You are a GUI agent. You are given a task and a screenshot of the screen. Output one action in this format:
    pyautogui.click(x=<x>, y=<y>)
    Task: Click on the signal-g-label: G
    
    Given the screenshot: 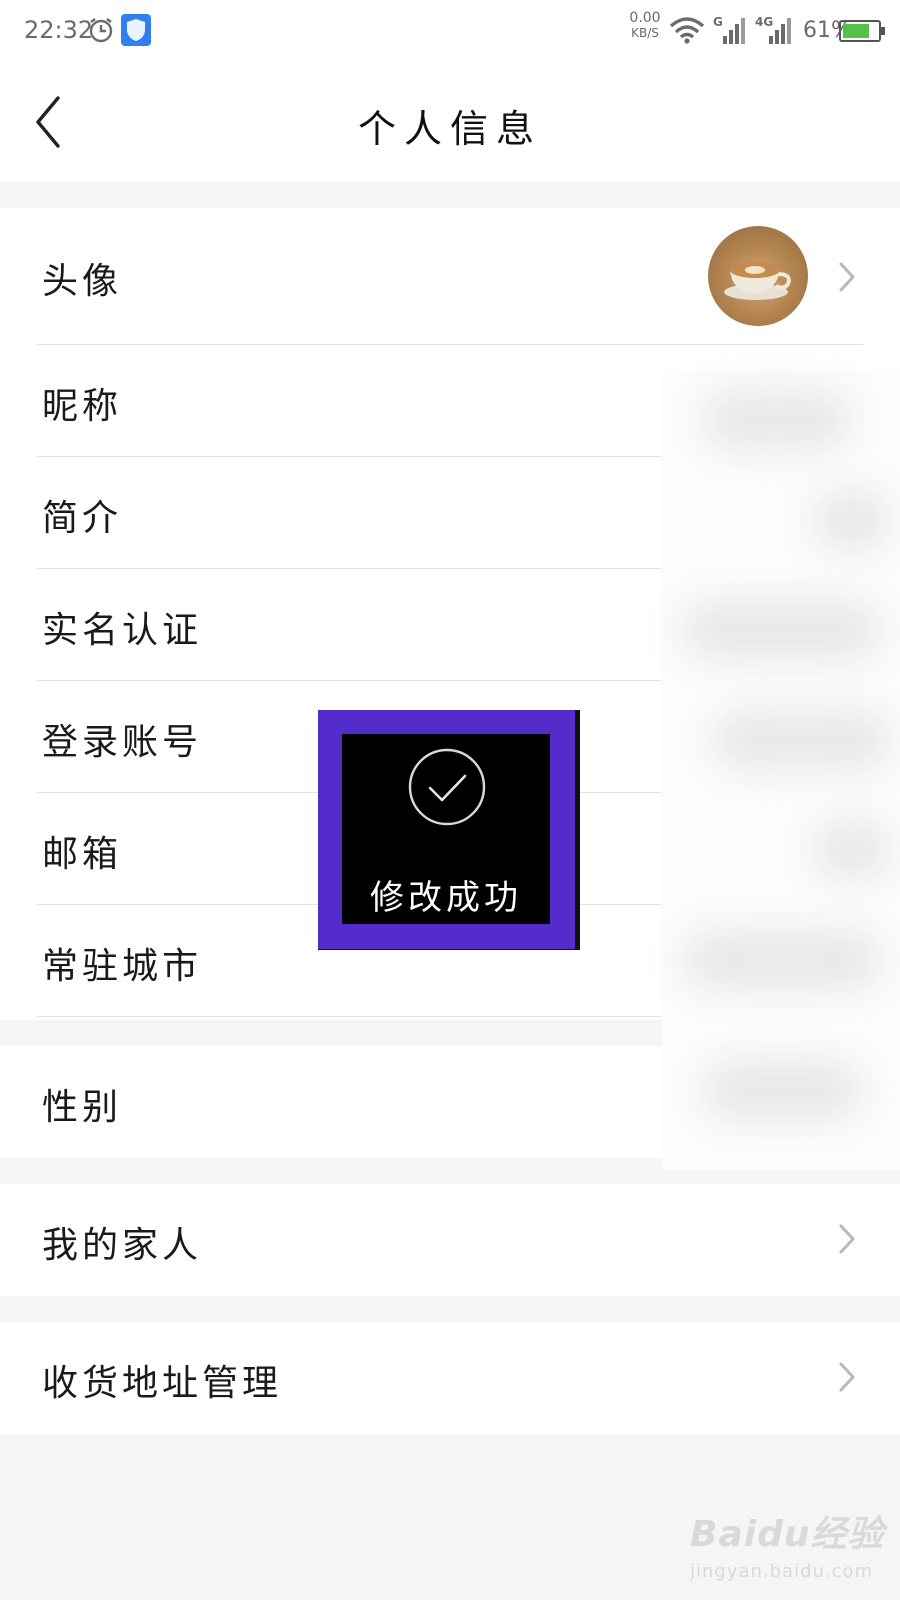 What is the action you would take?
    pyautogui.click(x=718, y=22)
    